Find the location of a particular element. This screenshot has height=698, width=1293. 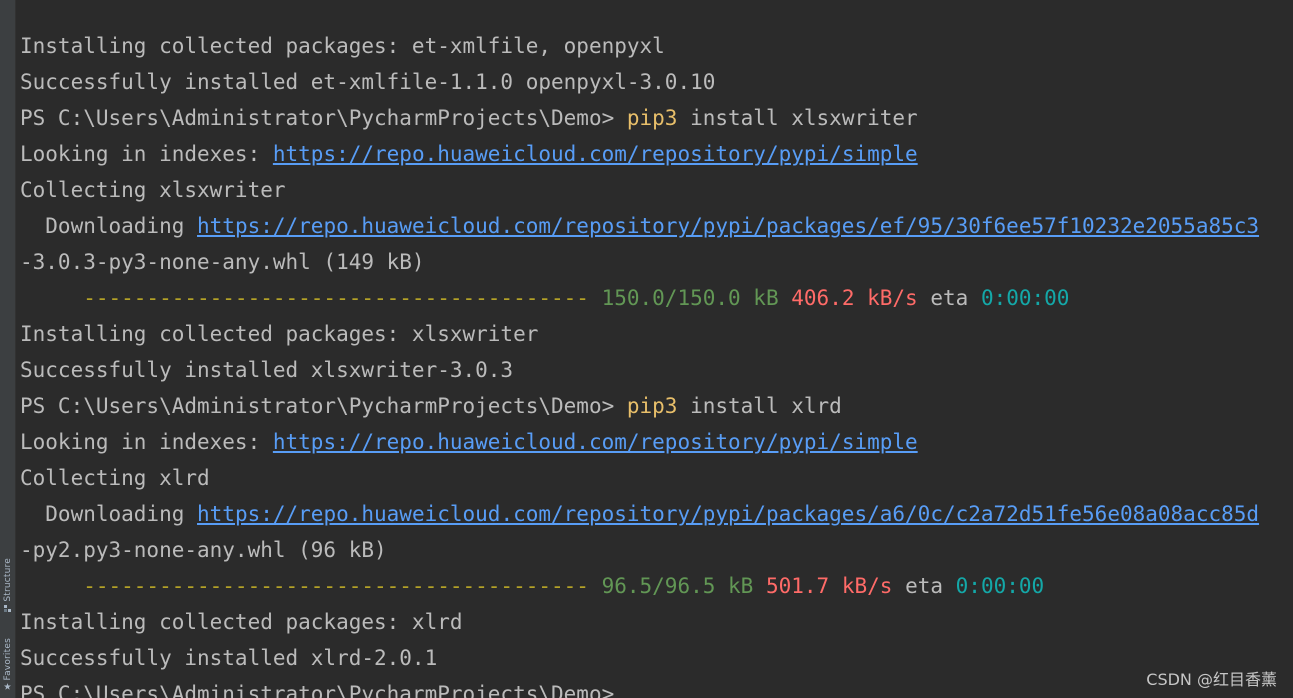

command-args: install xlsxwriter is located at coordinates (797, 118).